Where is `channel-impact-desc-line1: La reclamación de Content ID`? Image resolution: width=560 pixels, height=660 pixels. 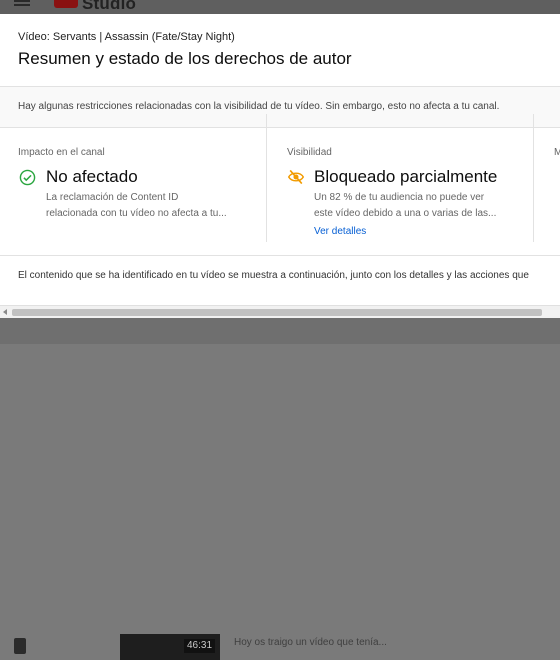
channel-impact-desc-line1: La reclamación de Content ID is located at coordinates (112, 197).